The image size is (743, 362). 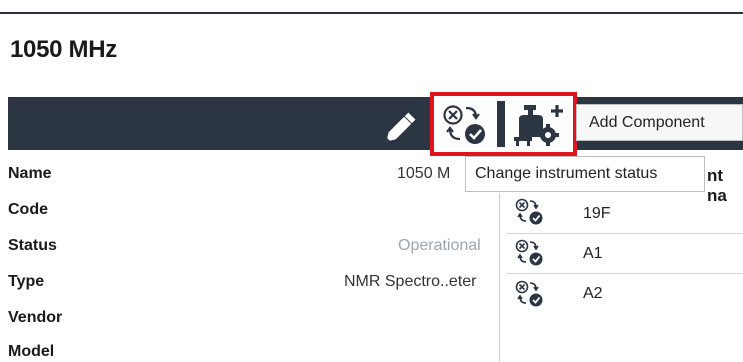 I want to click on property-label-status: Status, so click(x=32, y=245).